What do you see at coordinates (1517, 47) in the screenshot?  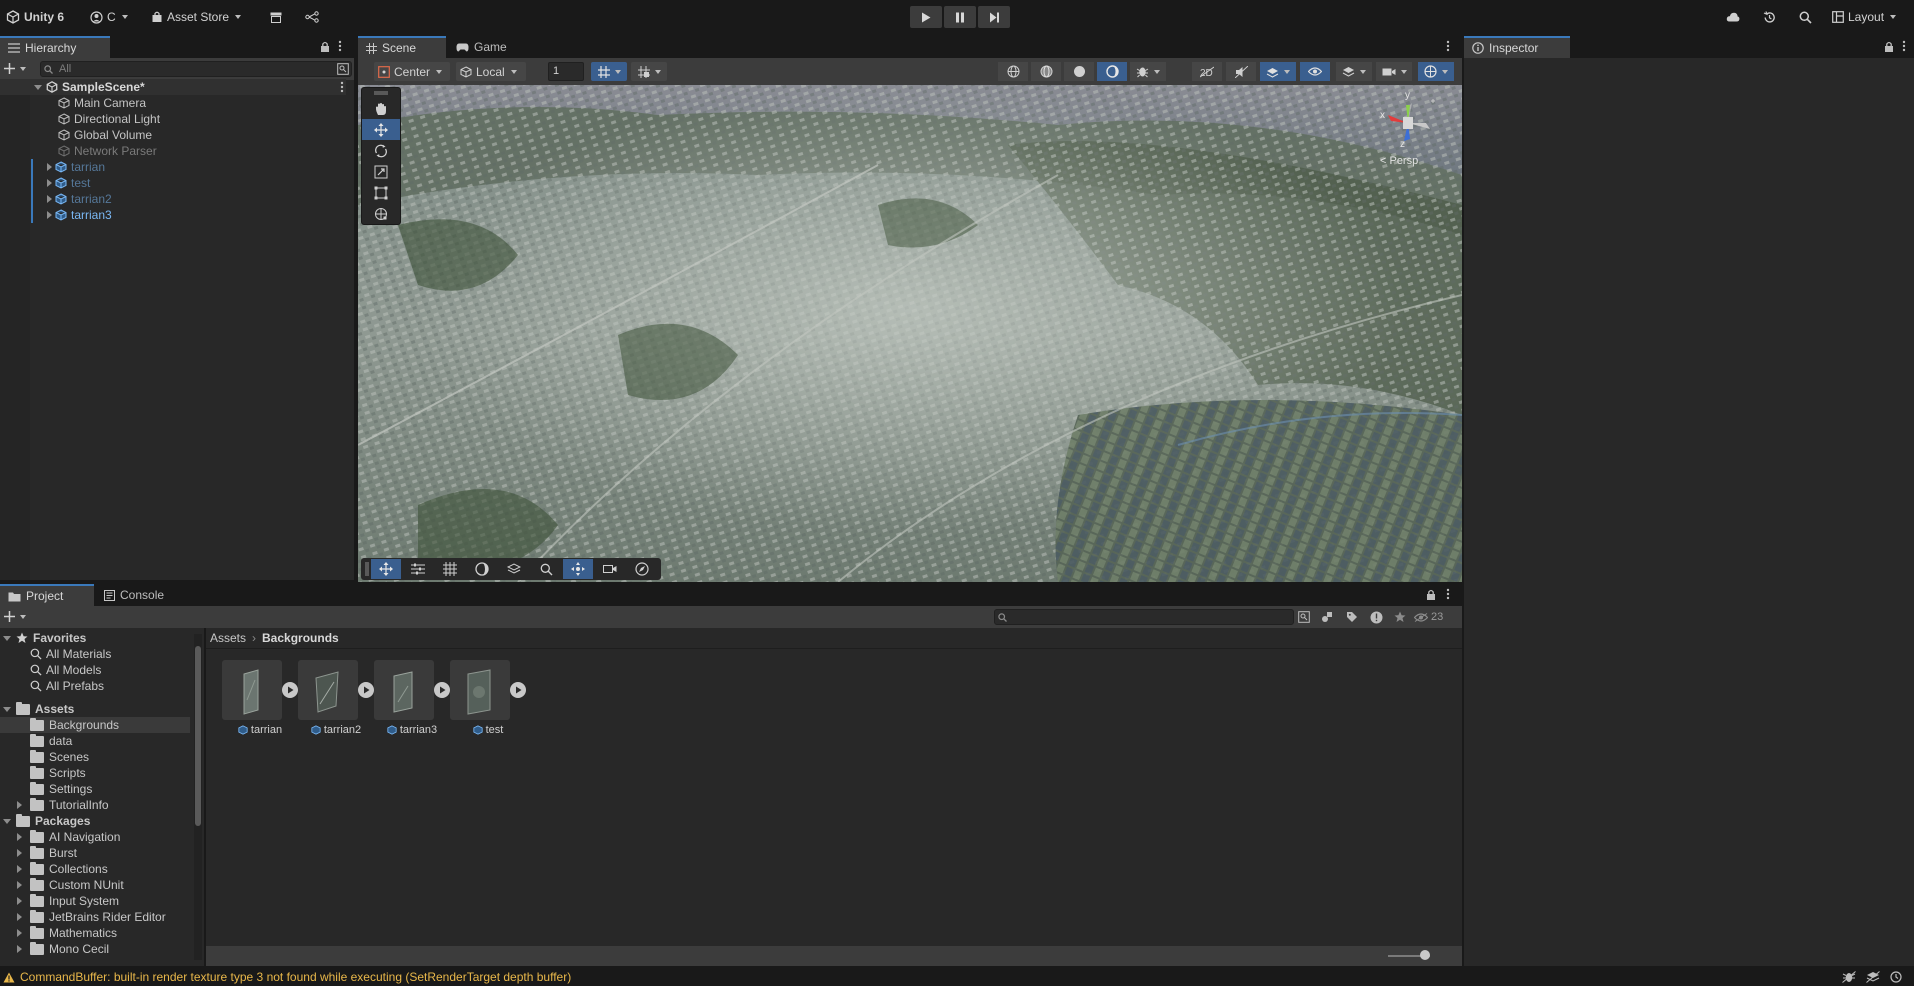 I see `tab-inspector: Inspector` at bounding box center [1517, 47].